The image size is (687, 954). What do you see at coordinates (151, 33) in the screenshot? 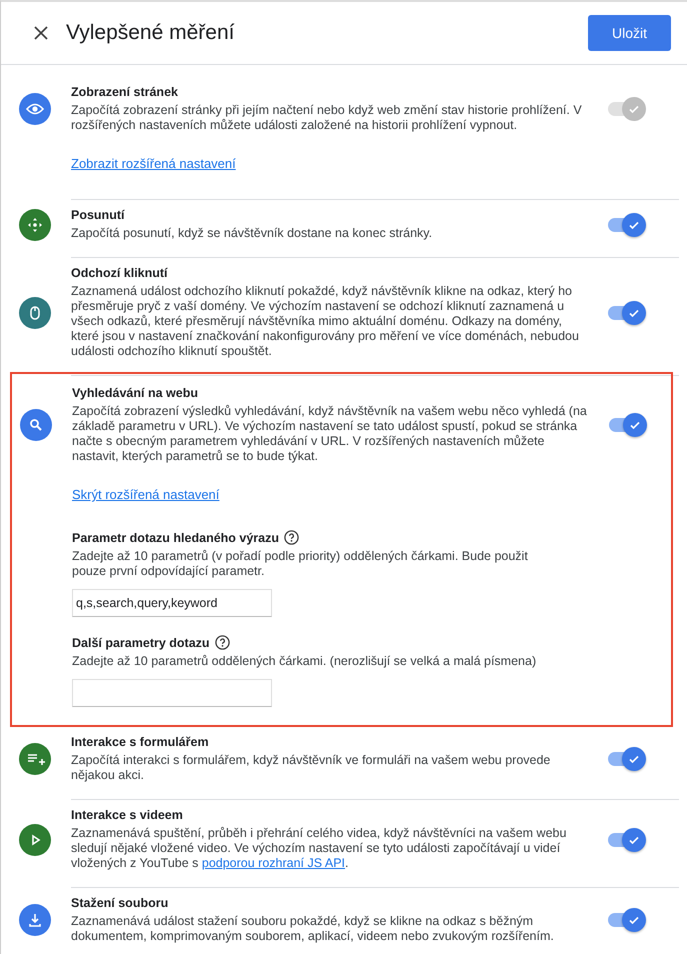
I see `dialog-title: Vylepšené měření` at bounding box center [151, 33].